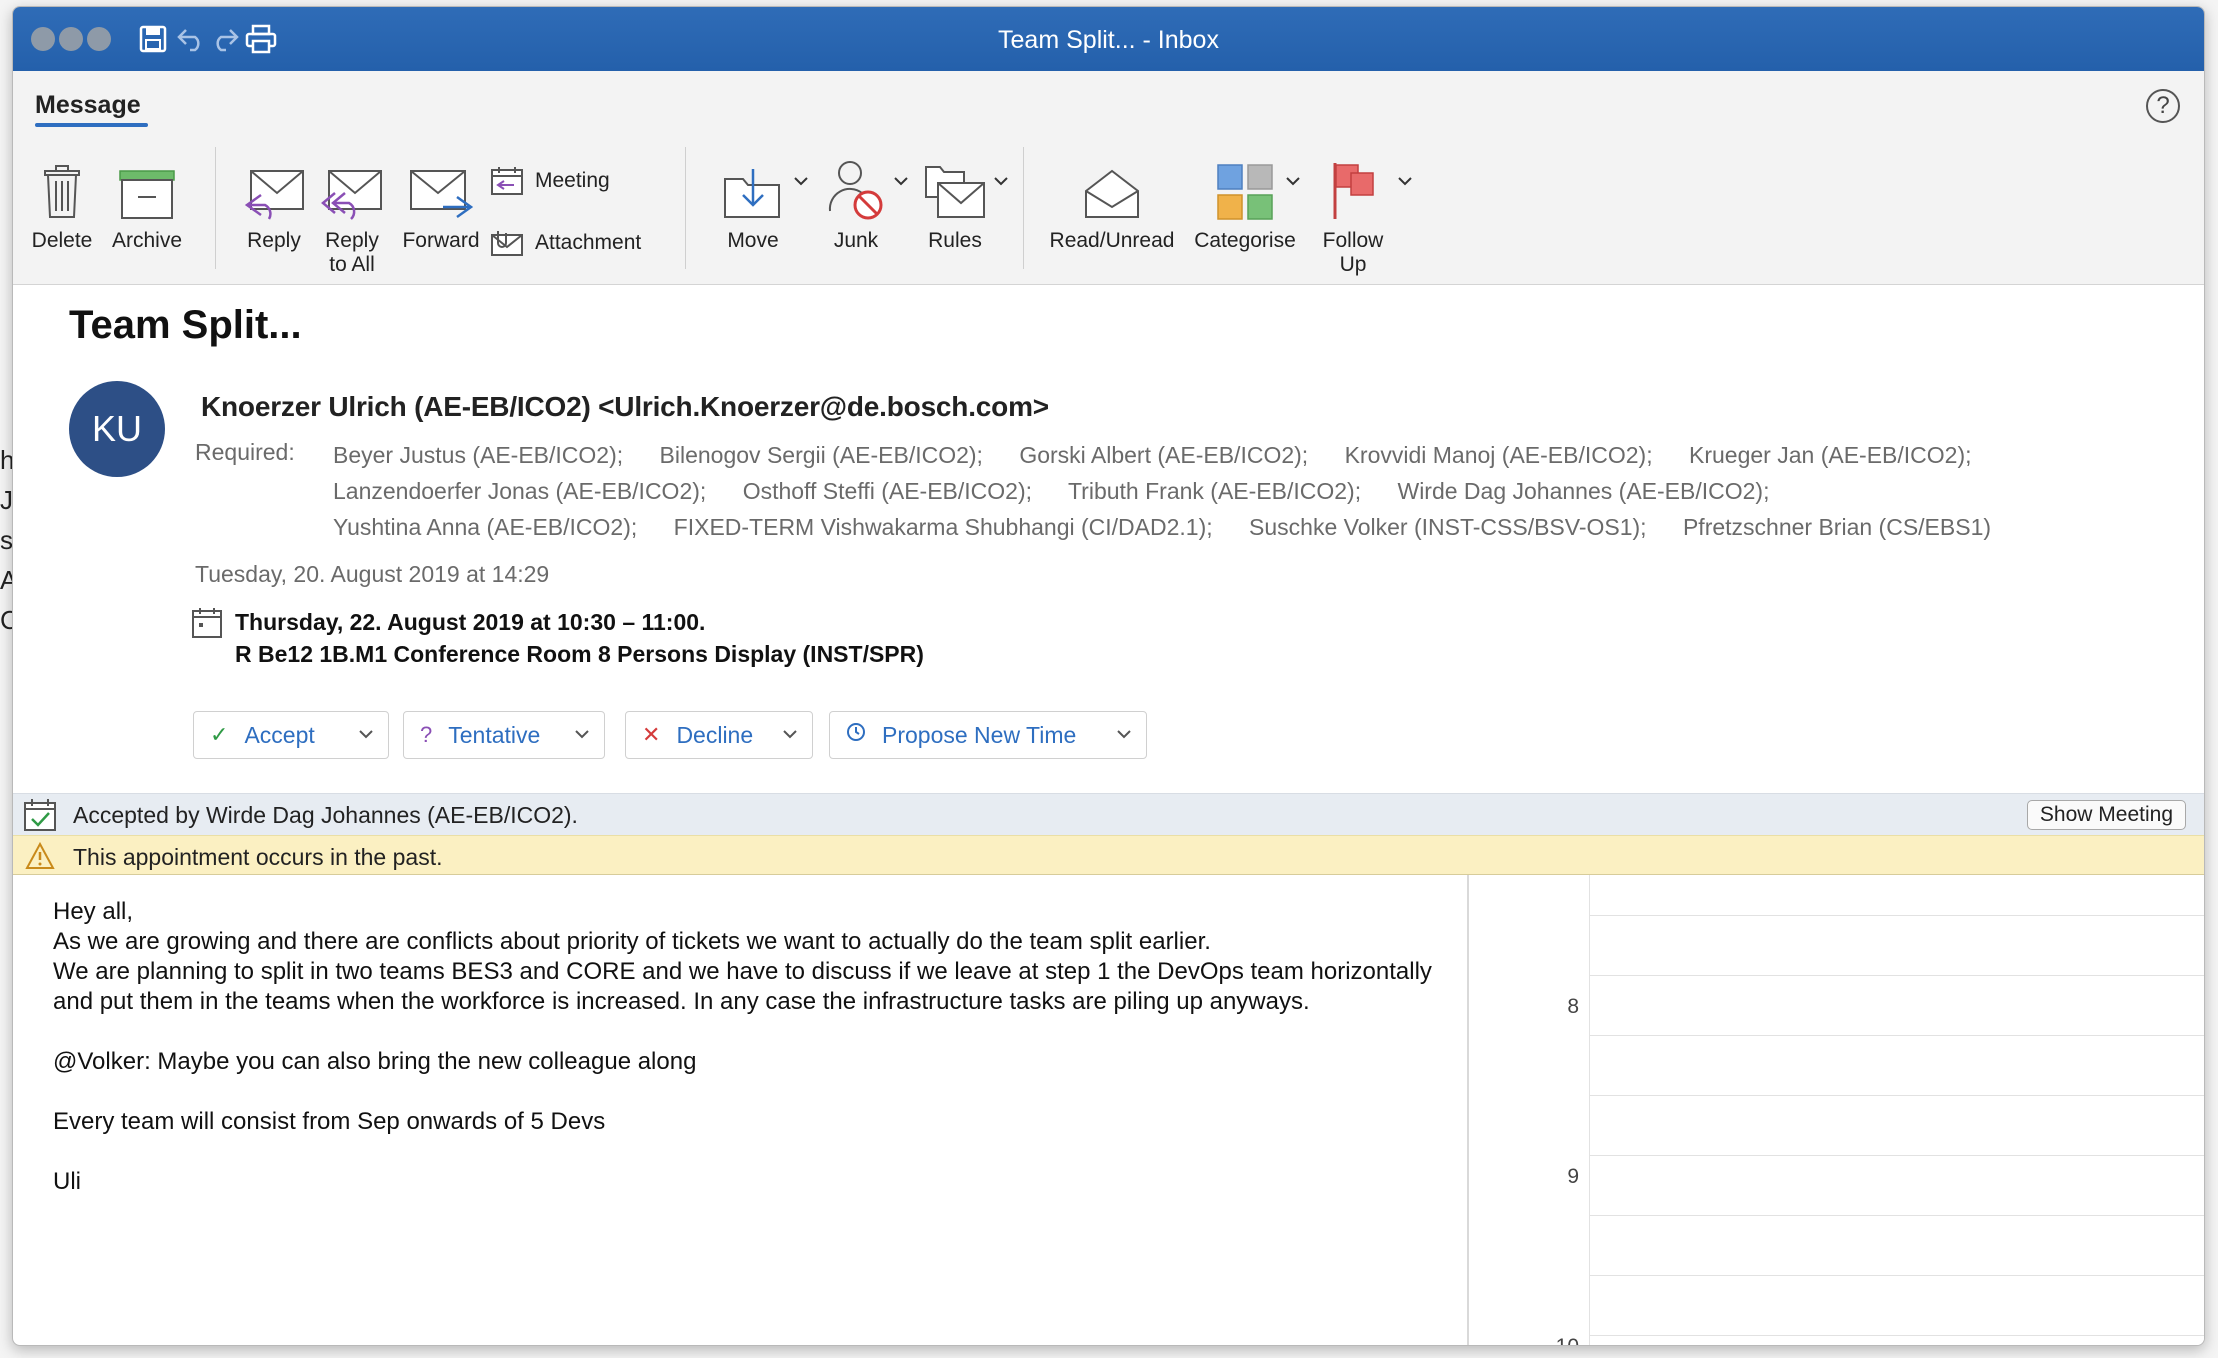 Image resolution: width=2218 pixels, height=1358 pixels. Describe the element at coordinates (1583, 491) in the screenshot. I see `attendee: Wirde Dag Johannes (AE-EB/ICO2);` at that location.